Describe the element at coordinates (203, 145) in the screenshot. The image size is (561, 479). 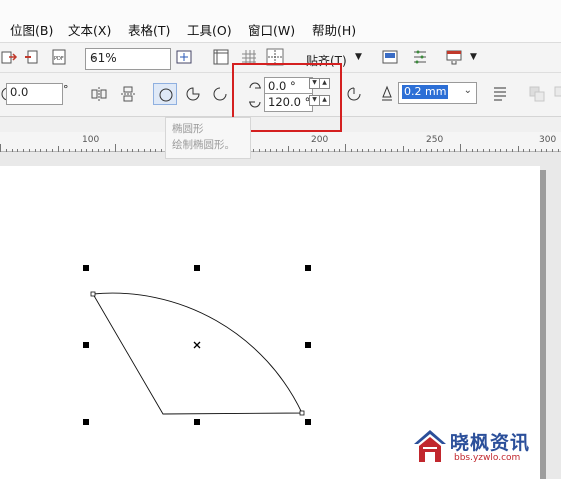
I see `tooltip-description: 绘制椭圆形。` at that location.